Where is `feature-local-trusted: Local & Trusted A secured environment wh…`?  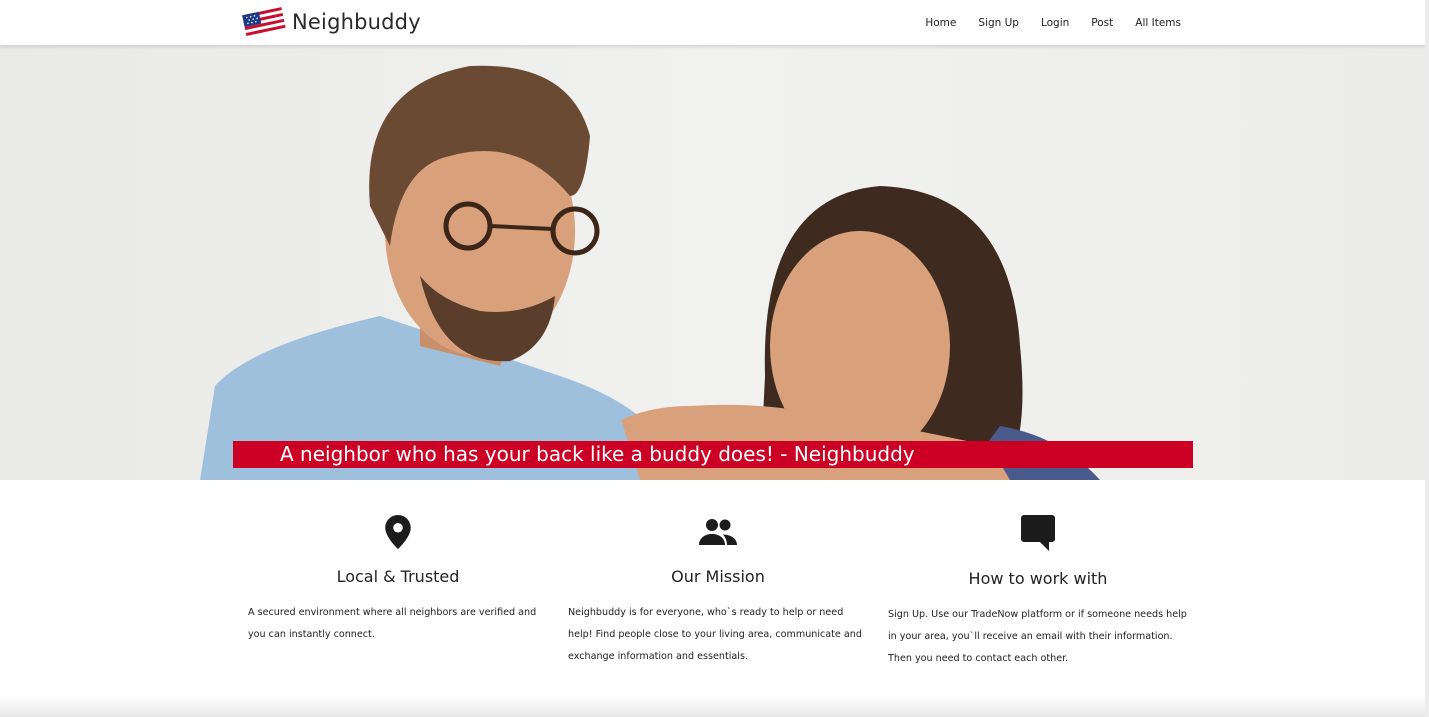
feature-local-trusted: Local & Trusted A secured environment wh… is located at coordinates (398, 580).